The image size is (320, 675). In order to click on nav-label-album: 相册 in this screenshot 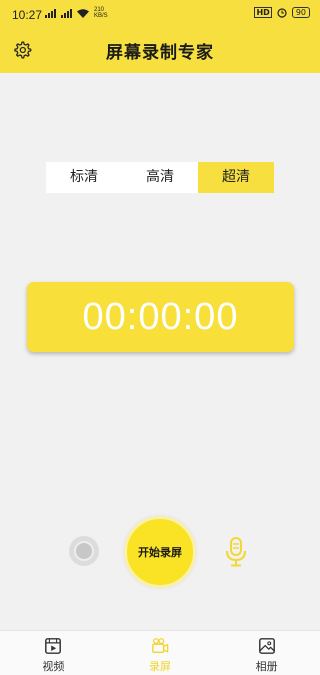, I will do `click(266, 666)`.